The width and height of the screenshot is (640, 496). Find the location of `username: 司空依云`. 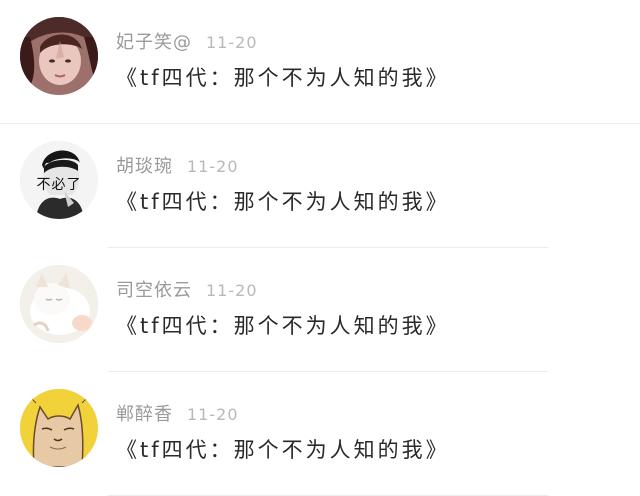

username: 司空依云 is located at coordinates (154, 290).